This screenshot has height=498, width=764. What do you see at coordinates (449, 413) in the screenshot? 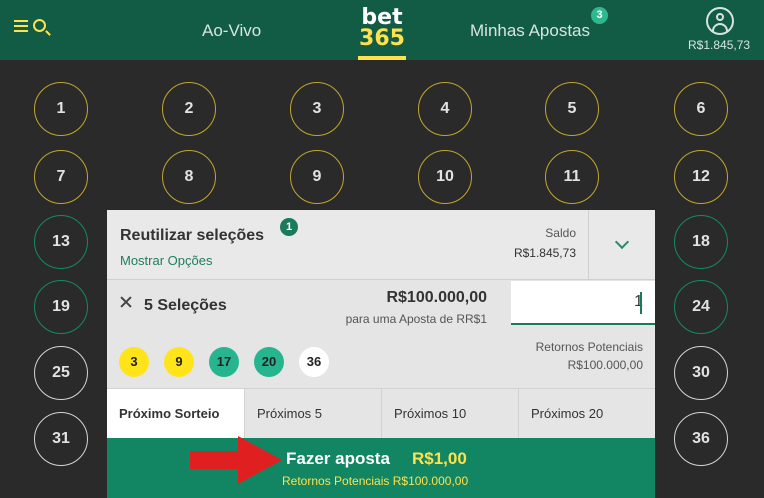
I see `tab-next-10: Próximos 10` at bounding box center [449, 413].